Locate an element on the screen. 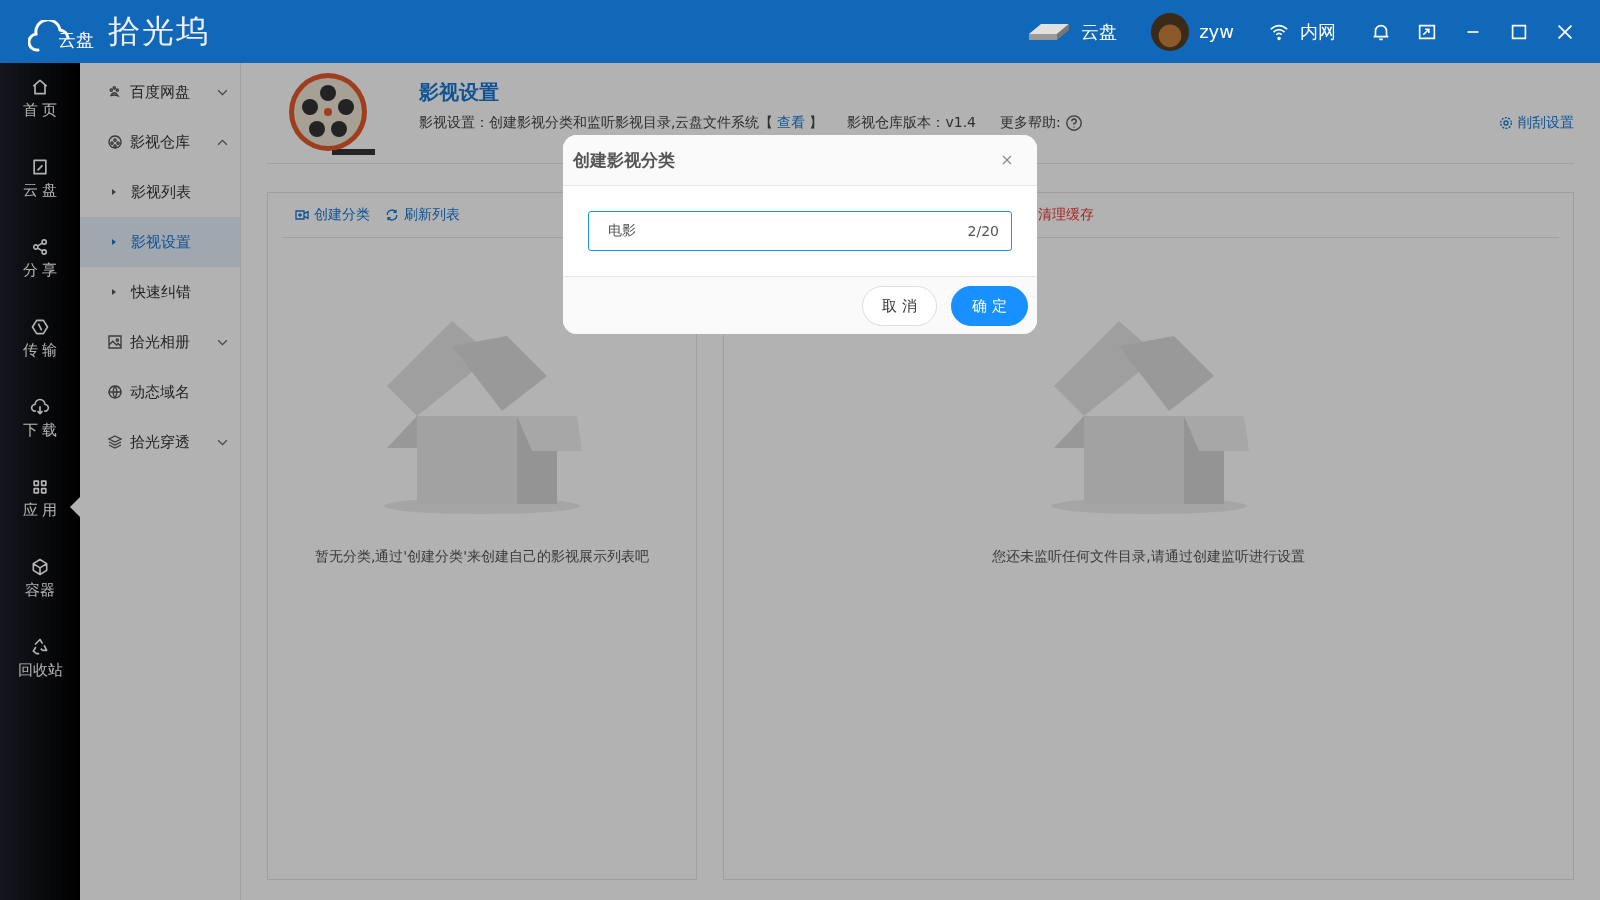 Image resolution: width=1600 pixels, height=900 pixels. globe-icon is located at coordinates (115, 392).